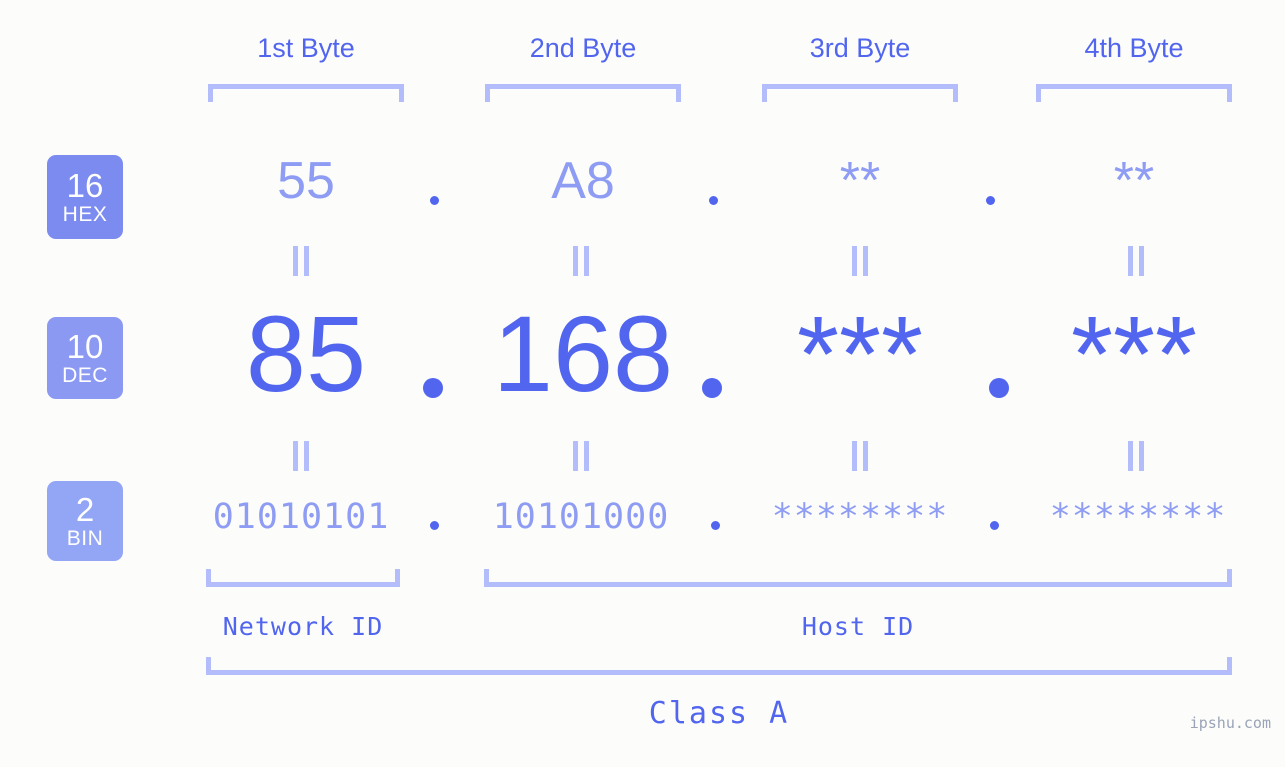 This screenshot has width=1285, height=767. Describe the element at coordinates (860, 517) in the screenshot. I see `bin-byte-value-3: ********` at that location.